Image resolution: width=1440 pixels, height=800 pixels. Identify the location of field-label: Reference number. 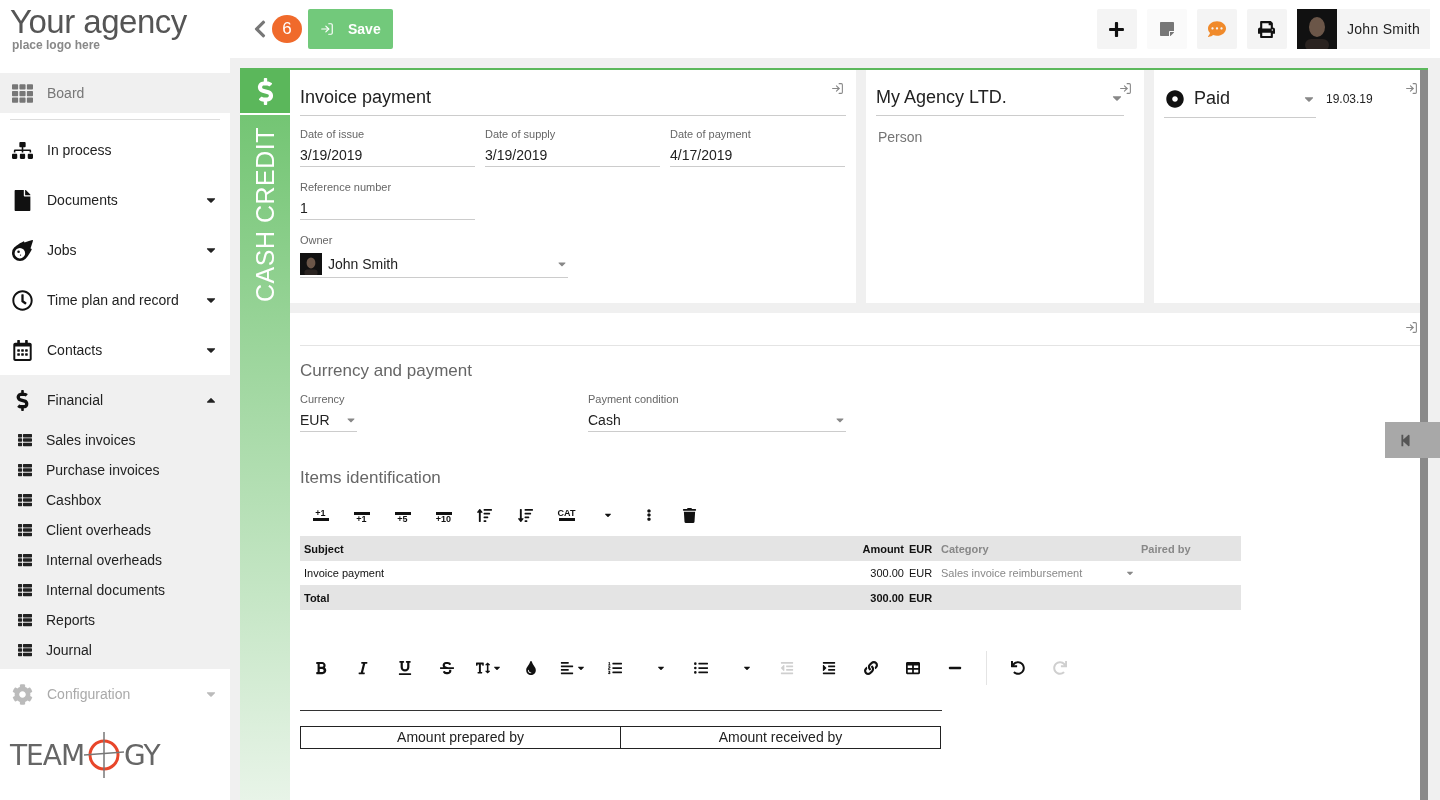
(346, 187).